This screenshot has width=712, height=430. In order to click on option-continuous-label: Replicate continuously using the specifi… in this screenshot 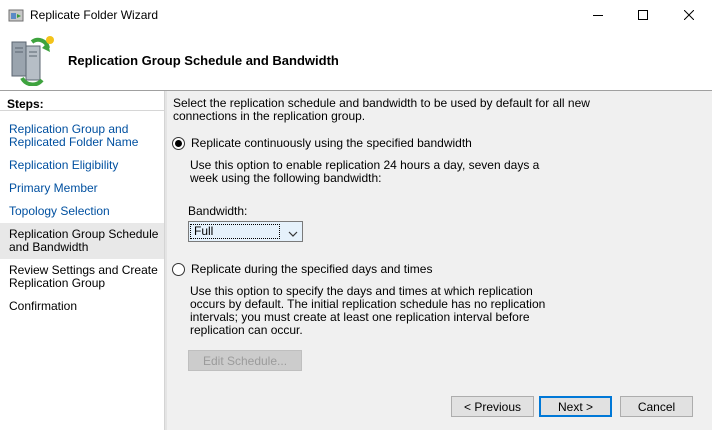, I will do `click(331, 143)`.